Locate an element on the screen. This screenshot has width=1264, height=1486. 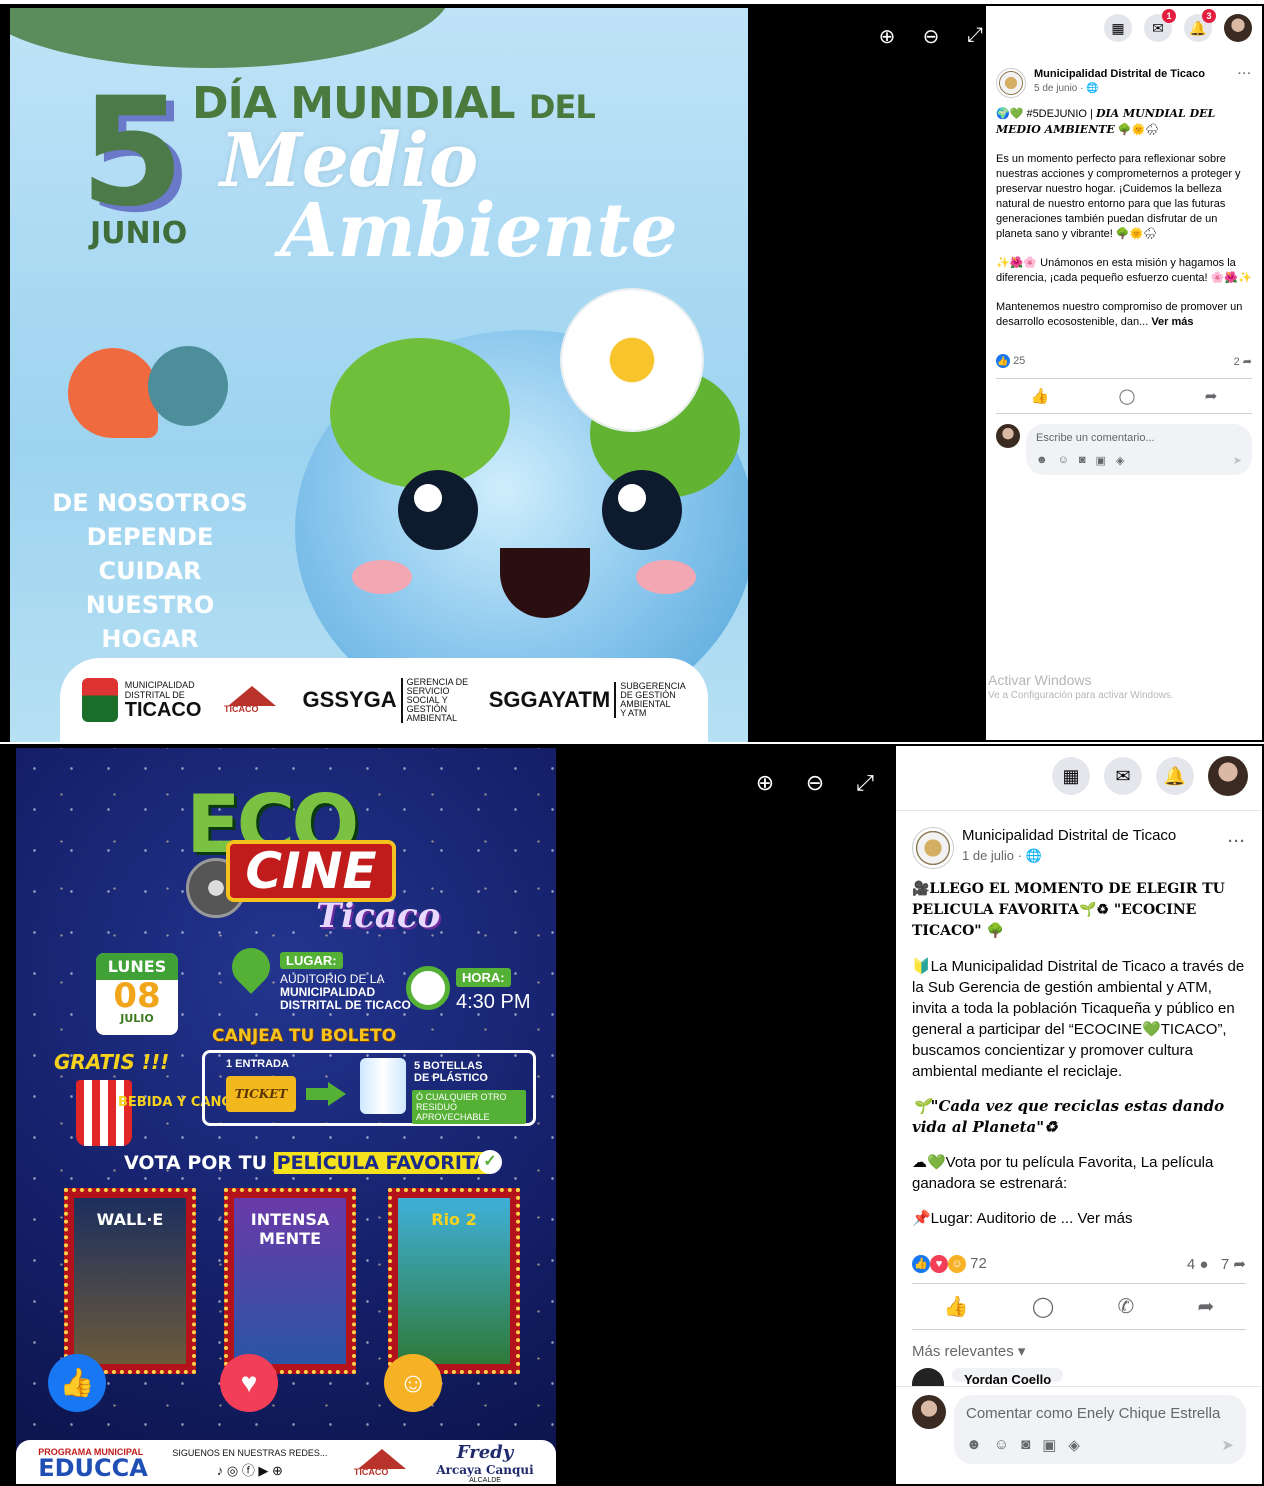
commenter-avatar is located at coordinates (928, 1377).